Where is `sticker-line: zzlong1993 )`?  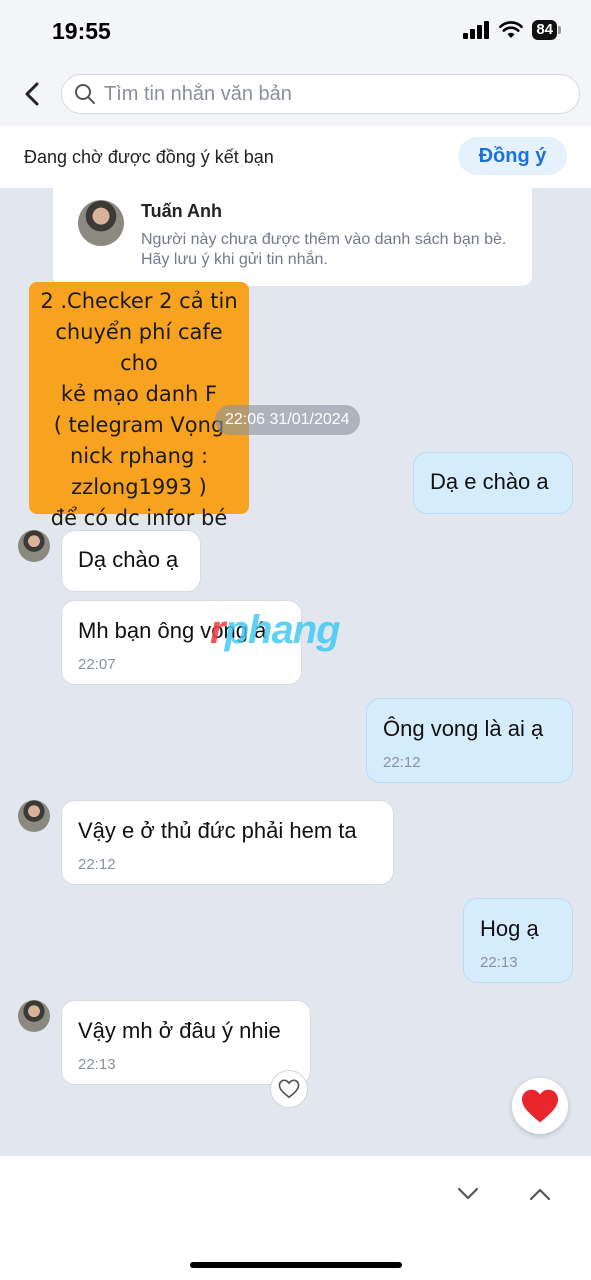
sticker-line: zzlong1993 ) is located at coordinates (139, 487).